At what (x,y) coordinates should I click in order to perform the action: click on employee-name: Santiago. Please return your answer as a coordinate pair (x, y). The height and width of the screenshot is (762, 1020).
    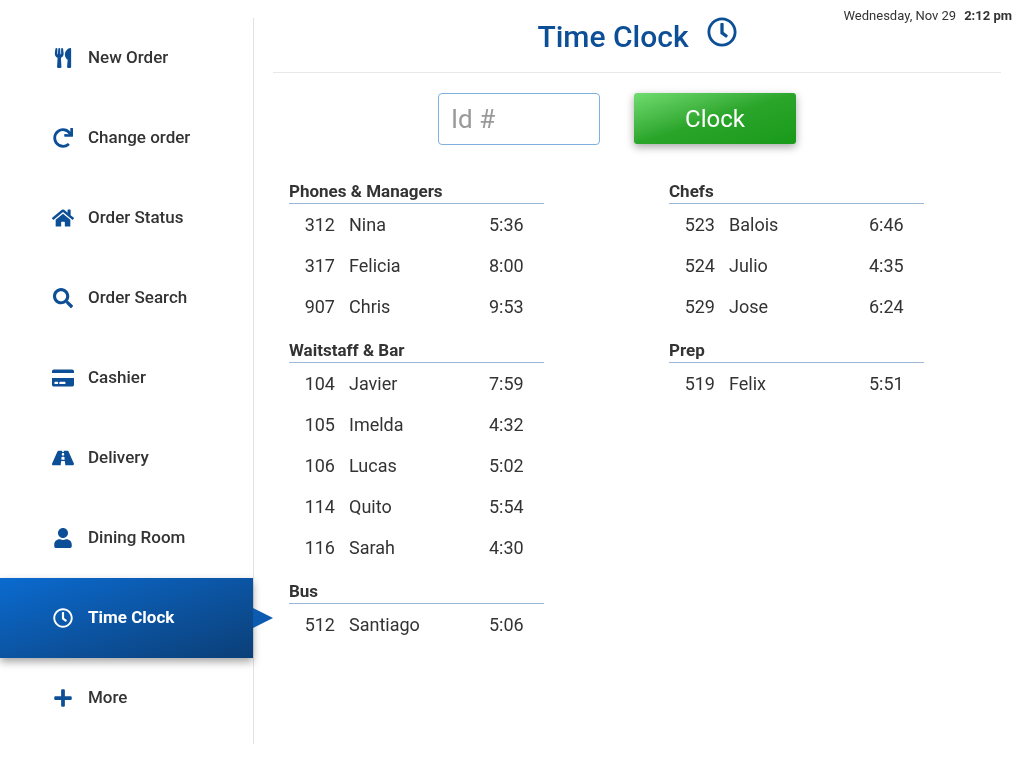
    Looking at the image, I should click on (385, 625).